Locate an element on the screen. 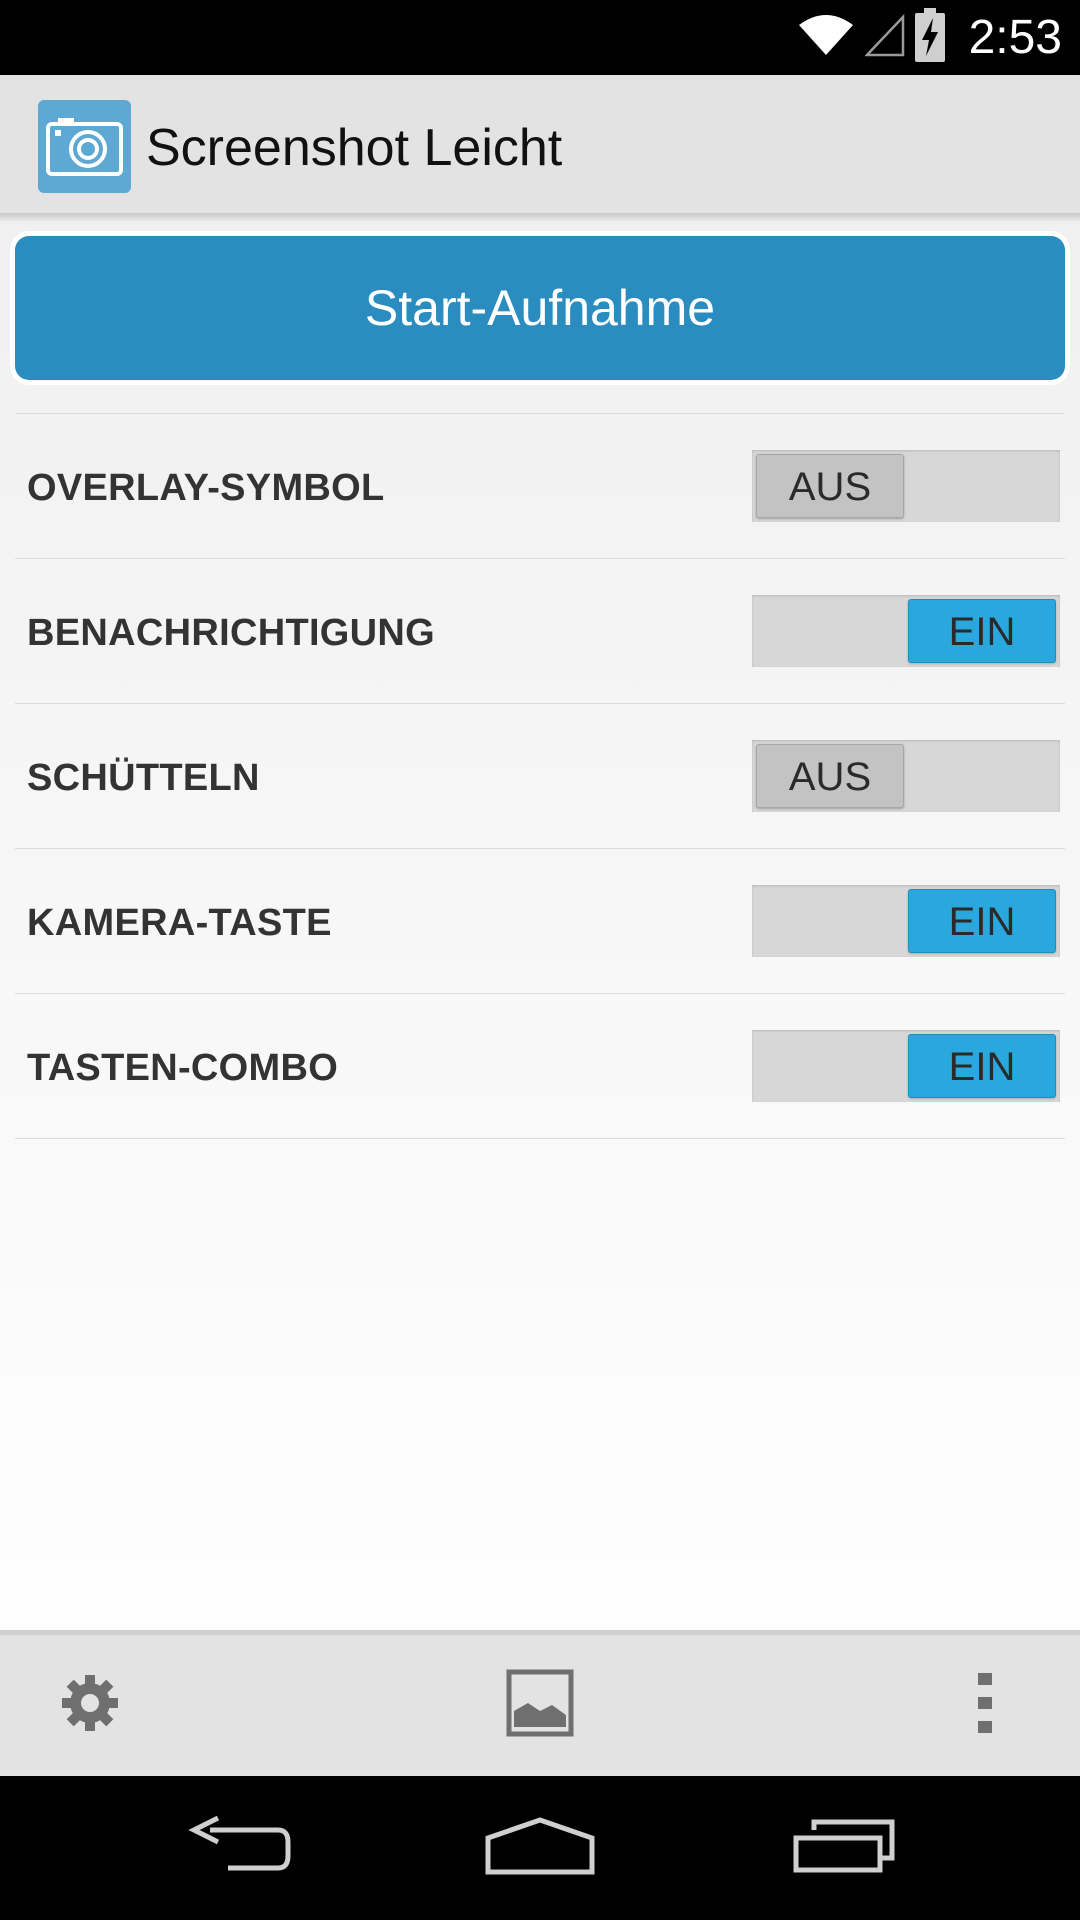 The width and height of the screenshot is (1080, 1920). overflow-menu-button is located at coordinates (985, 1705).